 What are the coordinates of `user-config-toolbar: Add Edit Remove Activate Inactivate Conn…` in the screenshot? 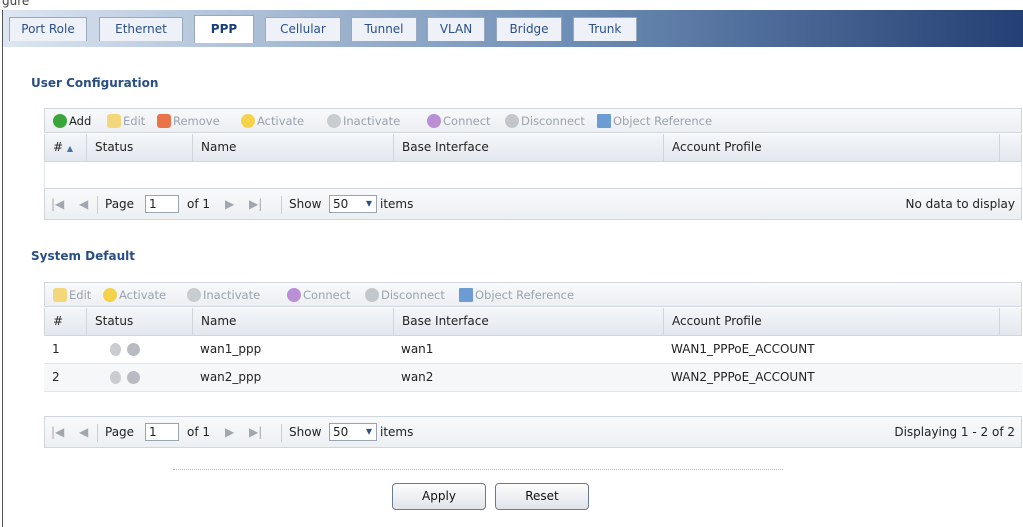 It's located at (533, 120).